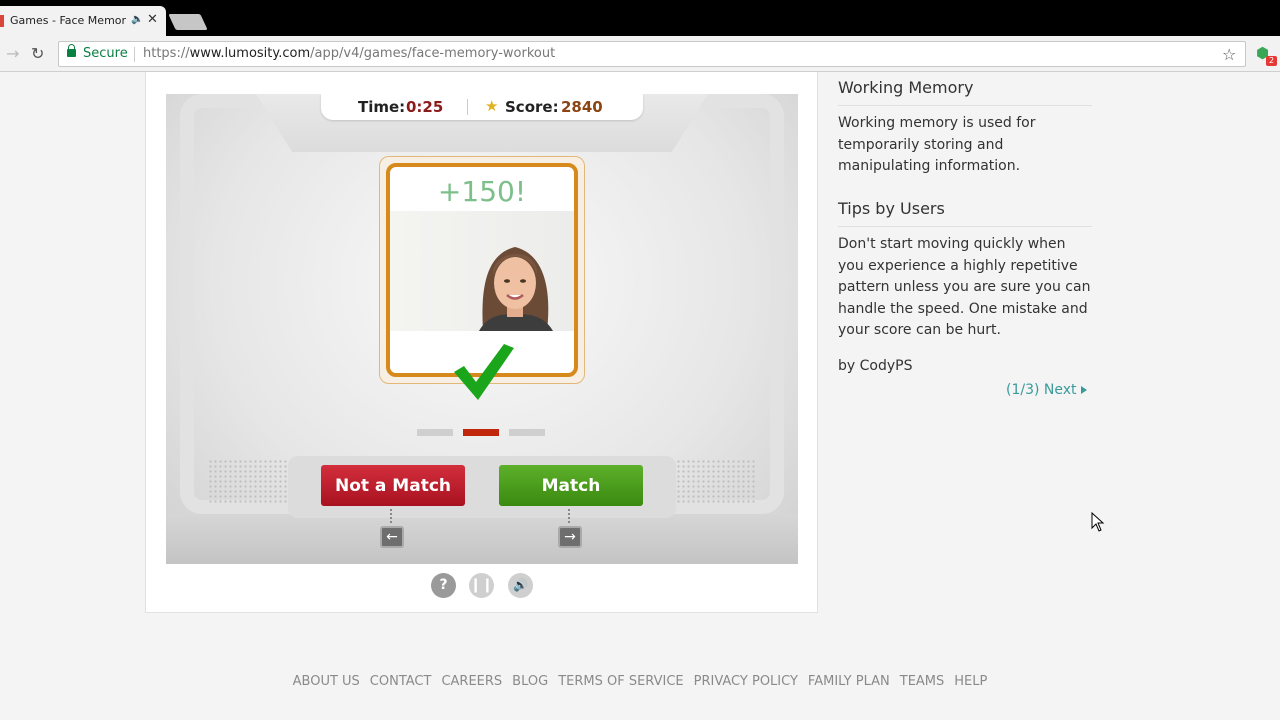 This screenshot has width=1280, height=720. I want to click on tab-strip: Games - Face Memory Workout 🔈 ✕, so click(640, 18).